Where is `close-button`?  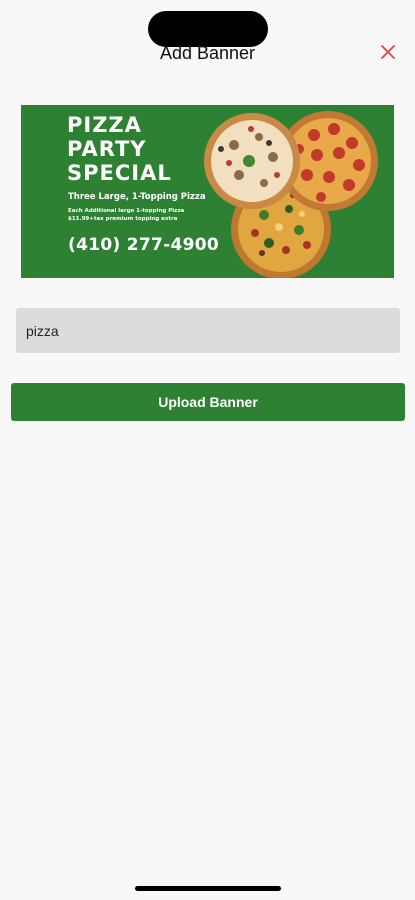
close-button is located at coordinates (388, 52).